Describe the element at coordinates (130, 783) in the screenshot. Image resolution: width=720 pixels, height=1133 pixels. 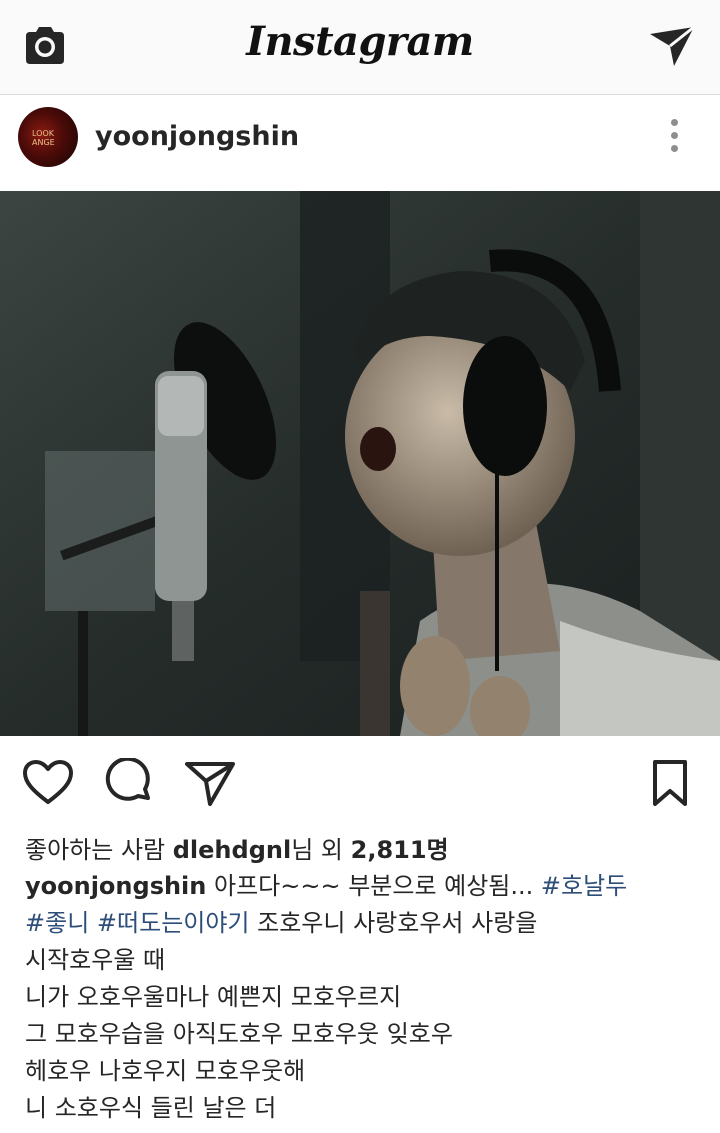
I see `comment-icon` at that location.